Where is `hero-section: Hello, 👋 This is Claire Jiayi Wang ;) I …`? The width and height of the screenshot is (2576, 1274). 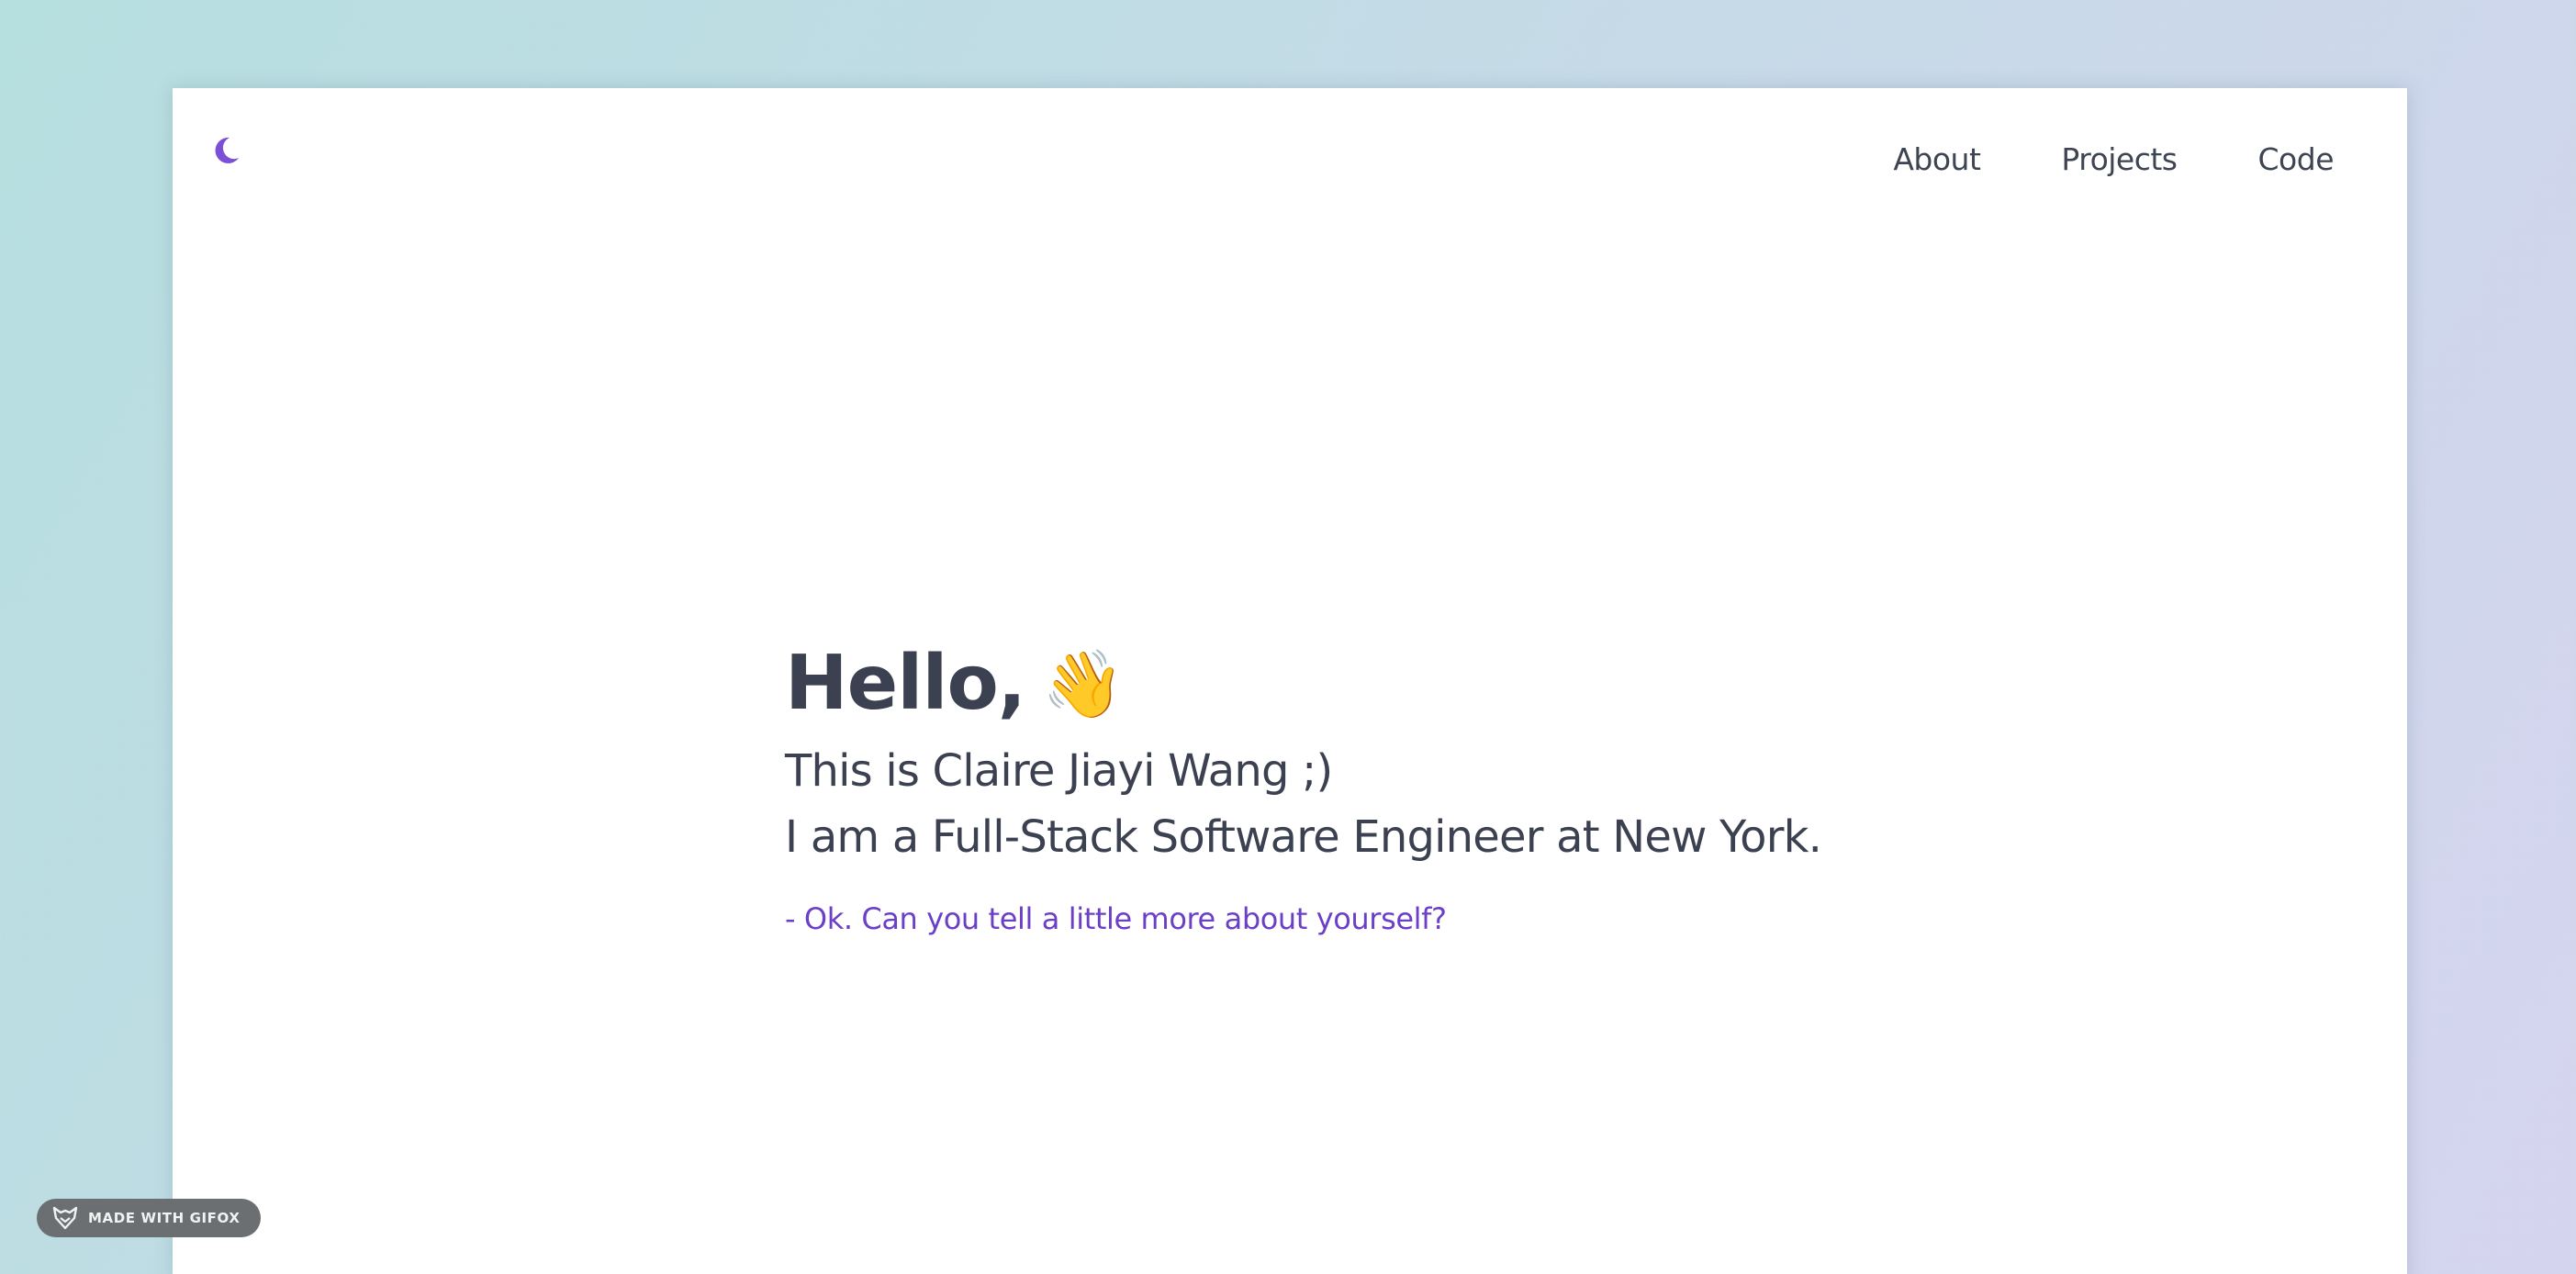 hero-section: Hello, 👋 This is Claire Jiayi Wang ;) I … is located at coordinates (1427, 787).